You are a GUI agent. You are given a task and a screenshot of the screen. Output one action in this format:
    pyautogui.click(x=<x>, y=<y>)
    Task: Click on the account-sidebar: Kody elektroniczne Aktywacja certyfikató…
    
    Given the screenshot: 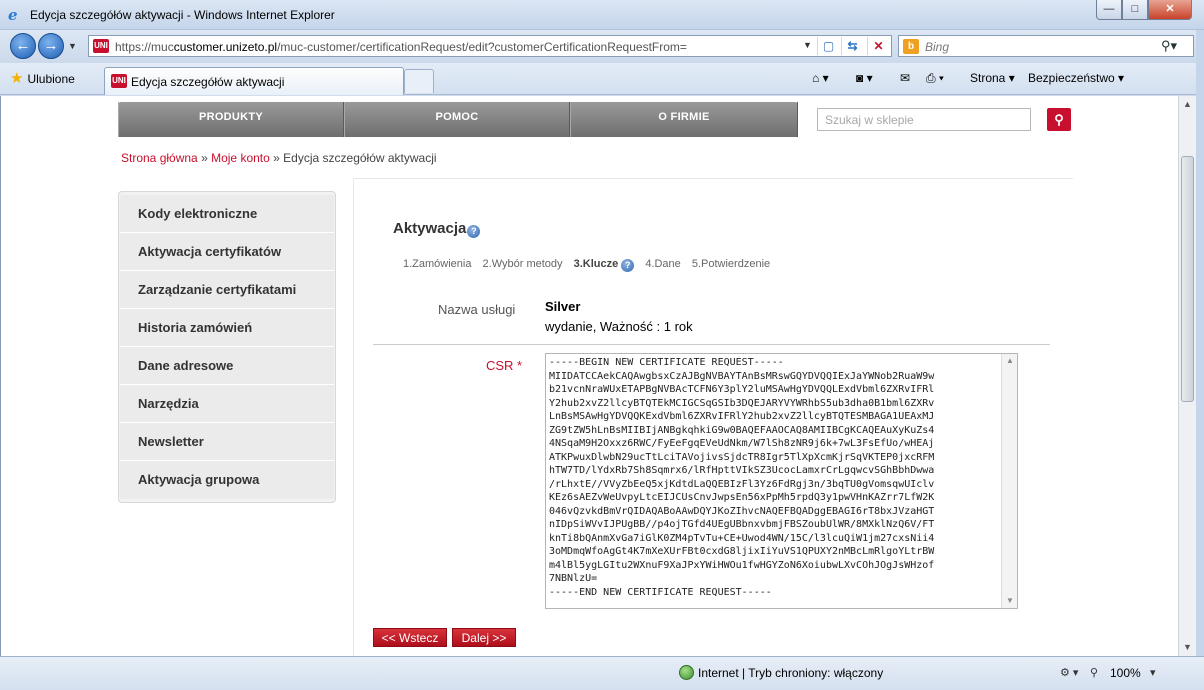 What is the action you would take?
    pyautogui.click(x=227, y=347)
    